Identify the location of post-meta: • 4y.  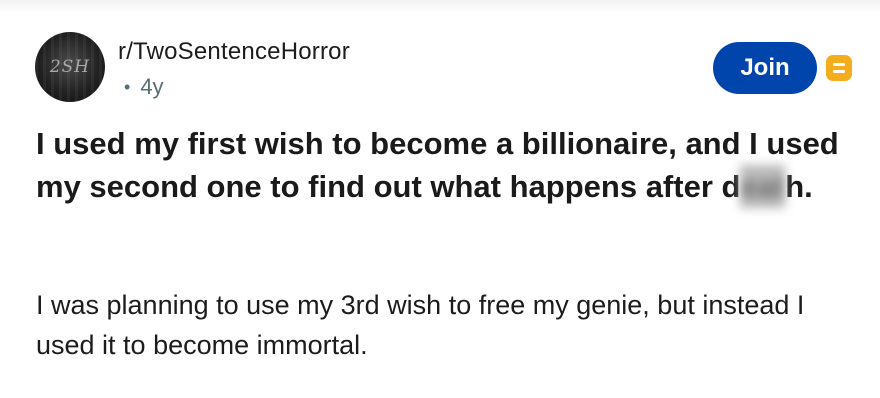
(144, 87).